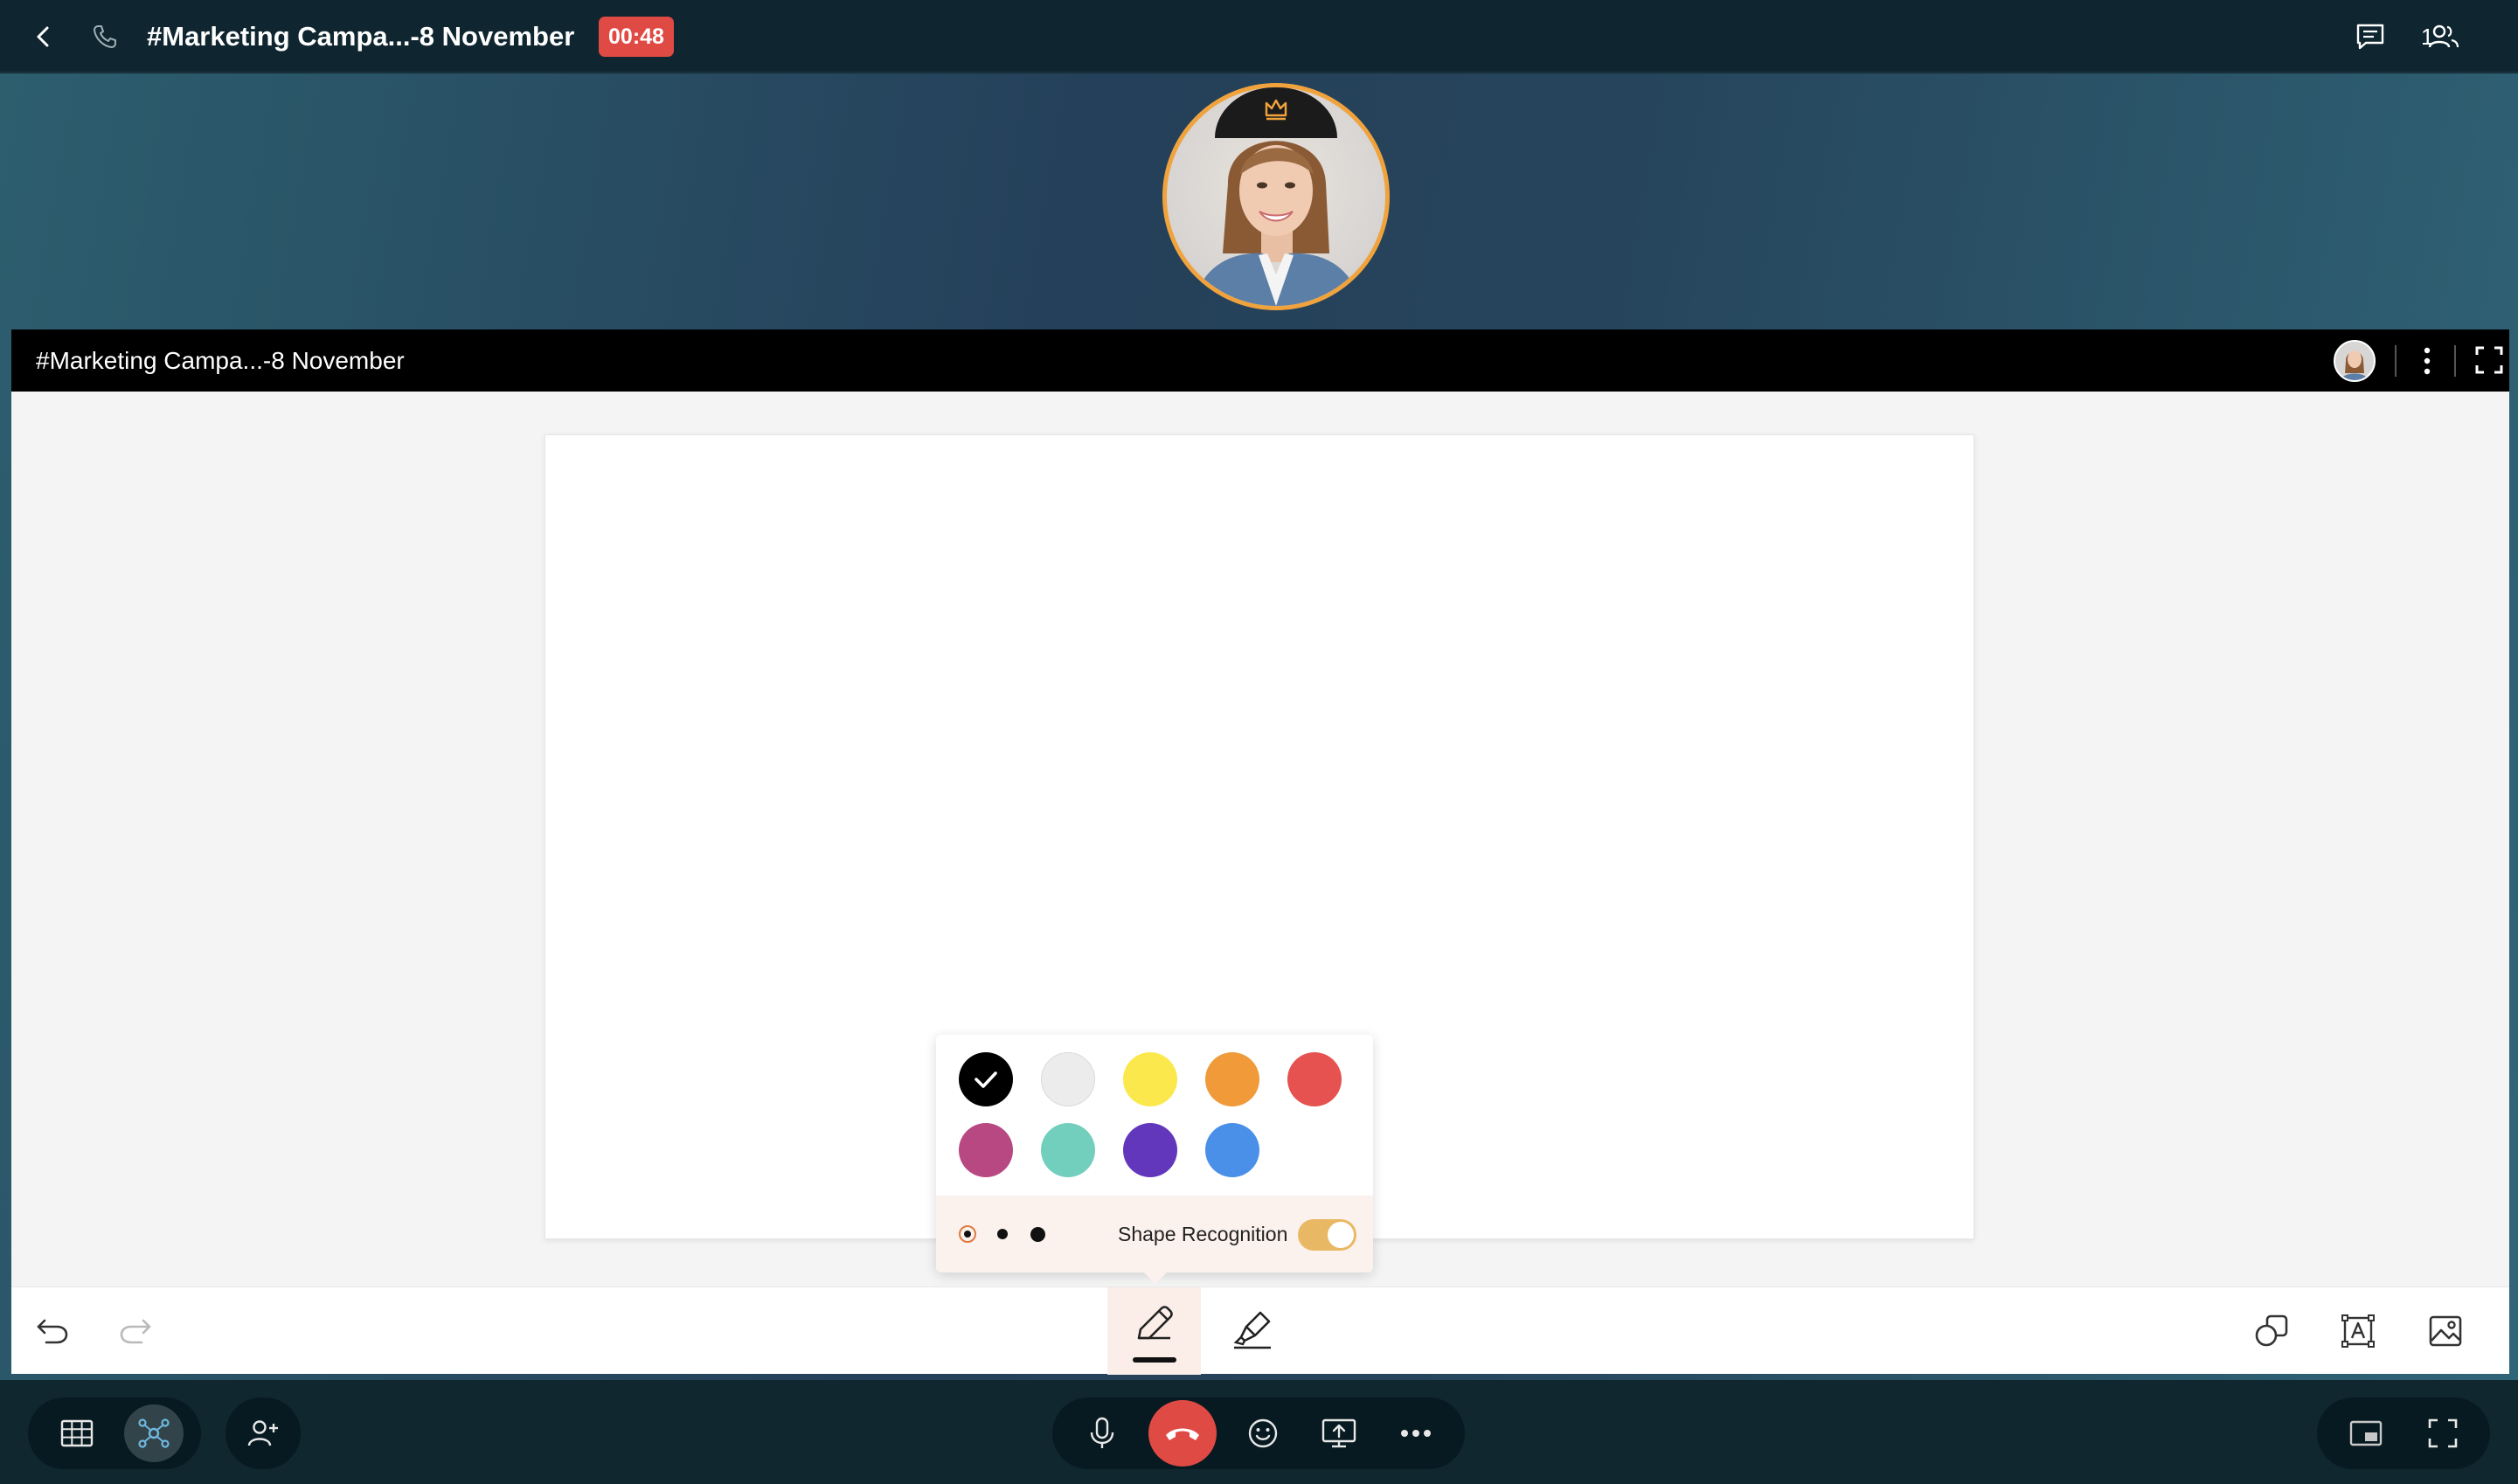  What do you see at coordinates (1276, 109) in the screenshot?
I see `crown-icon` at bounding box center [1276, 109].